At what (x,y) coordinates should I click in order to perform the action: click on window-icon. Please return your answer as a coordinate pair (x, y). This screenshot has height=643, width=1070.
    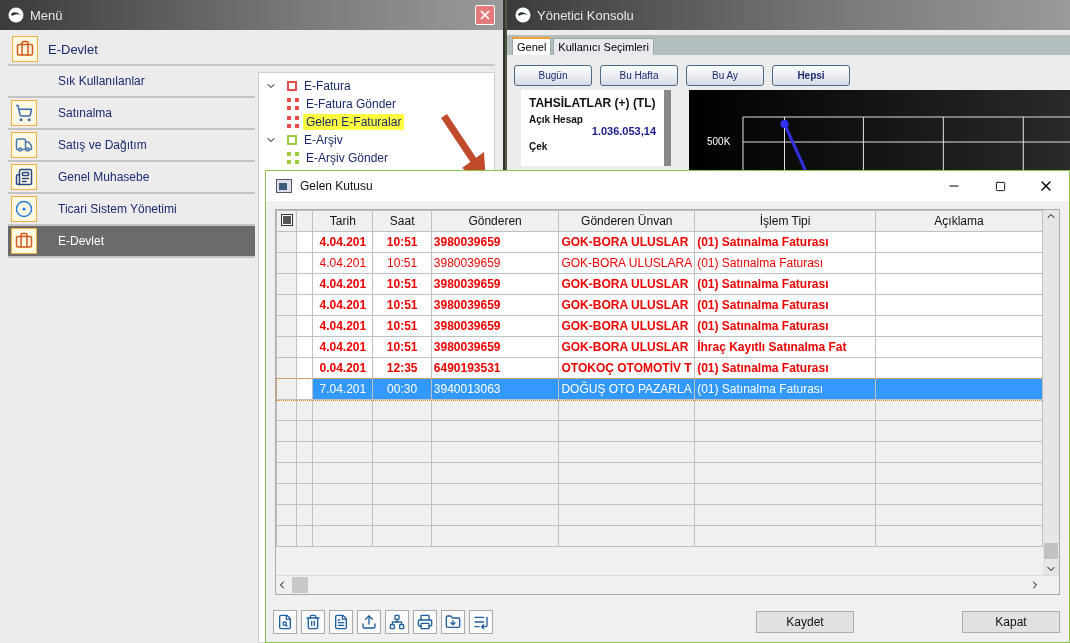
    Looking at the image, I should click on (284, 186).